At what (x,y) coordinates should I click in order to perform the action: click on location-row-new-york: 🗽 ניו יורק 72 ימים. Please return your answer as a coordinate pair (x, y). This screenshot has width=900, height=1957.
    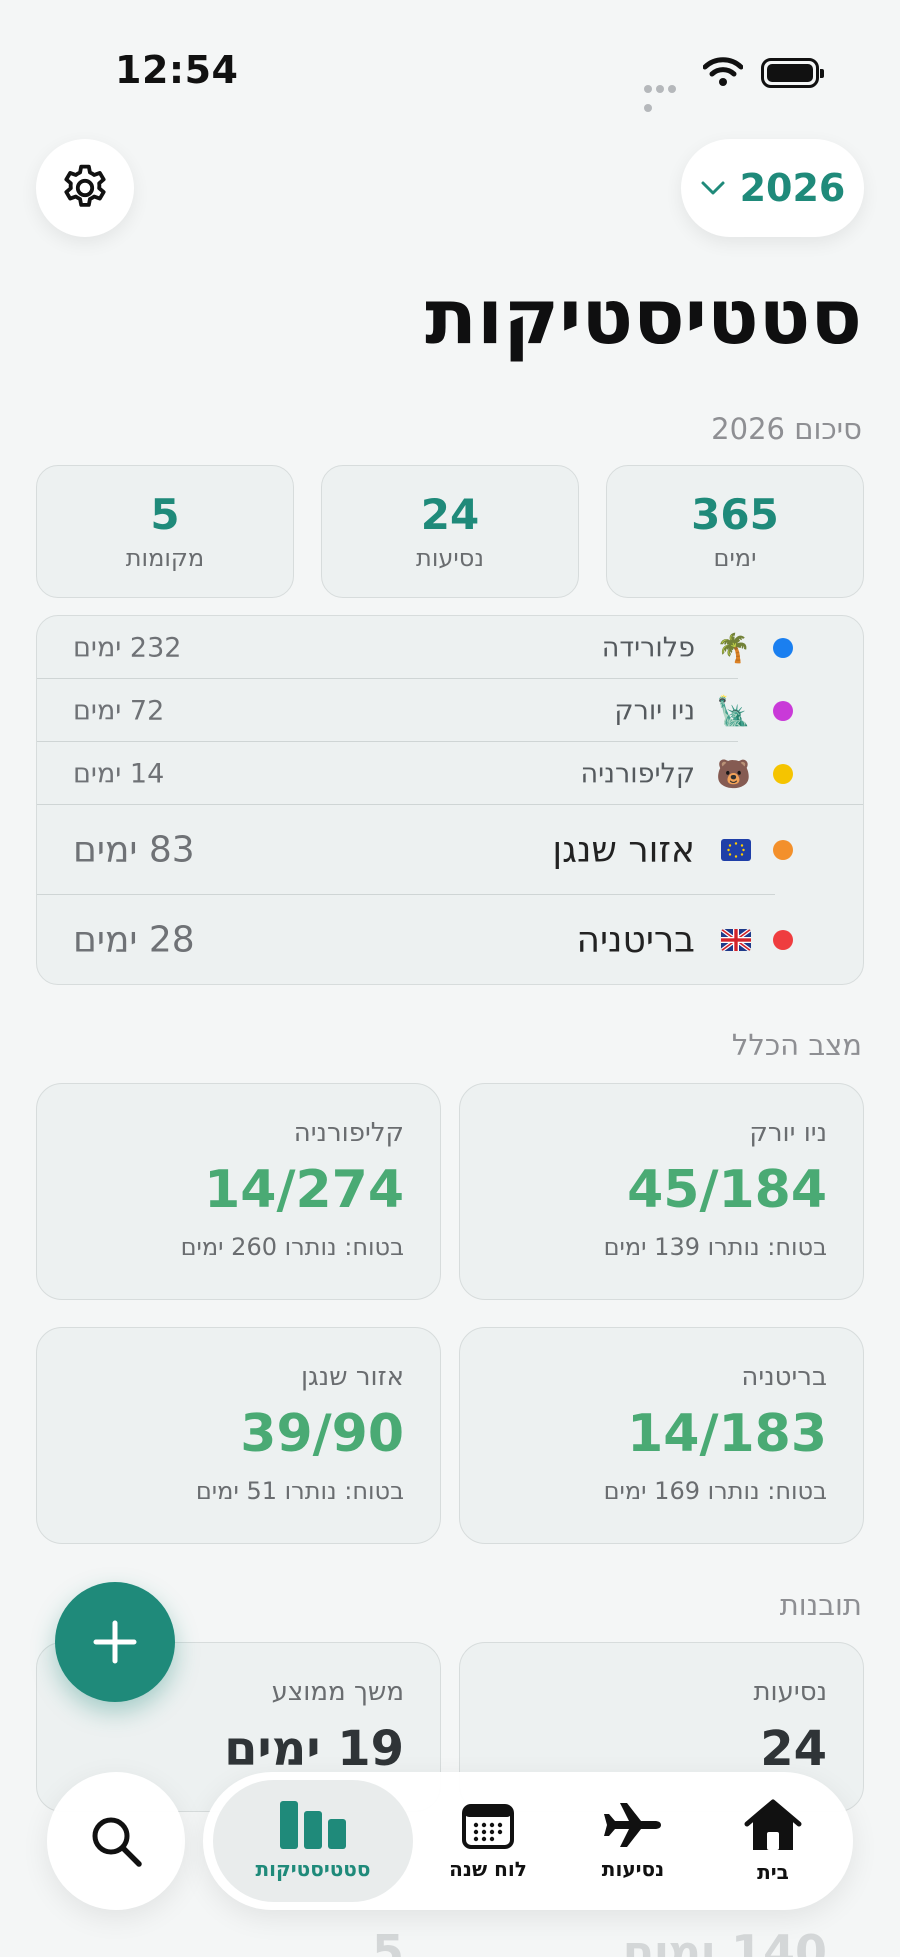
    Looking at the image, I should click on (450, 710).